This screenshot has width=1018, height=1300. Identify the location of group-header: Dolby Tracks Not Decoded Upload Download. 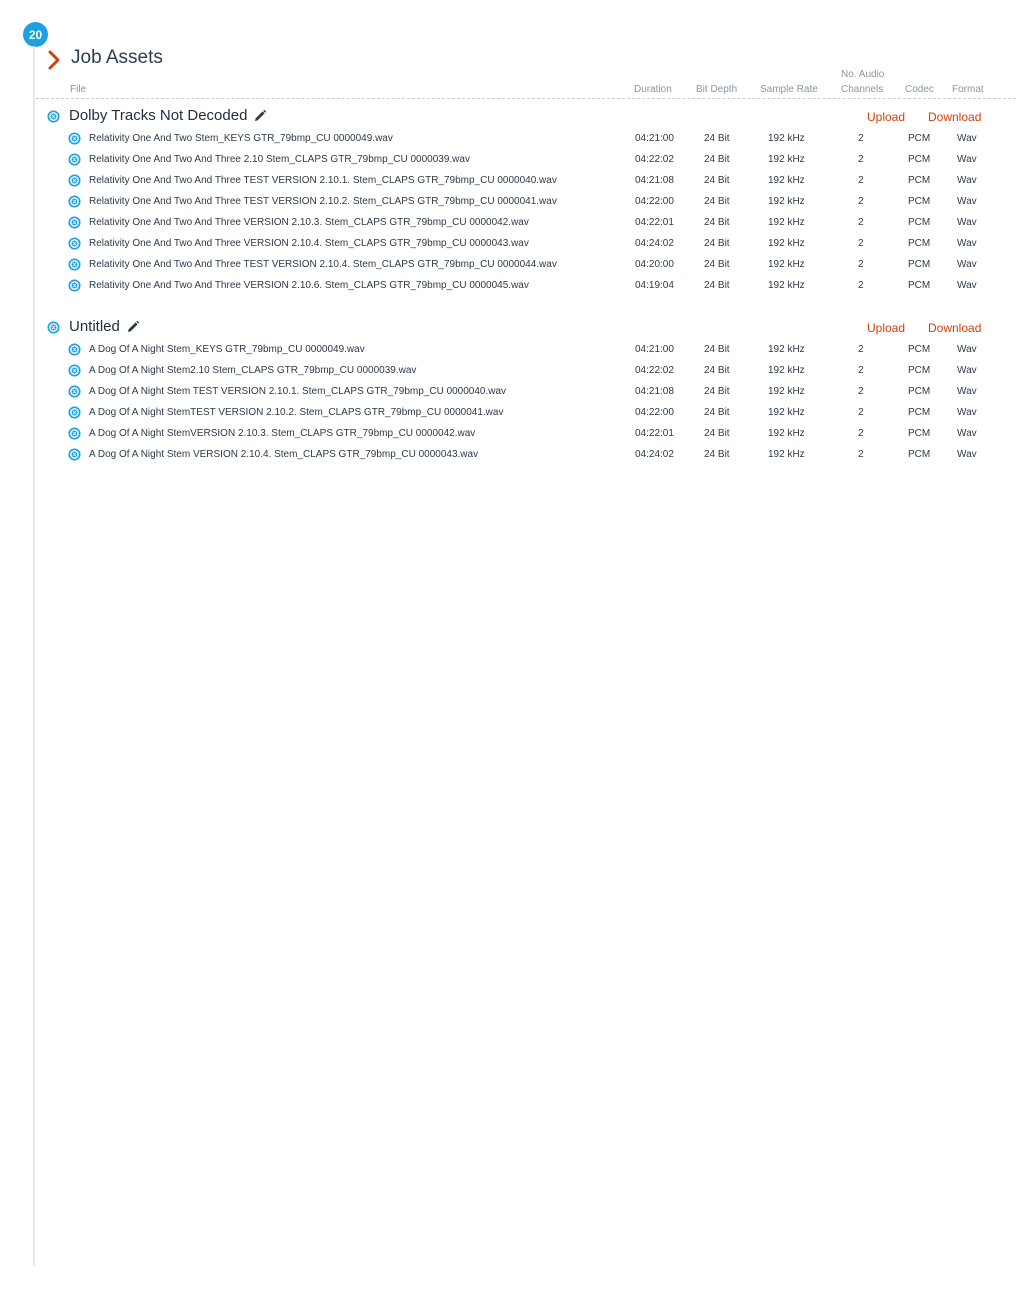
(509, 117).